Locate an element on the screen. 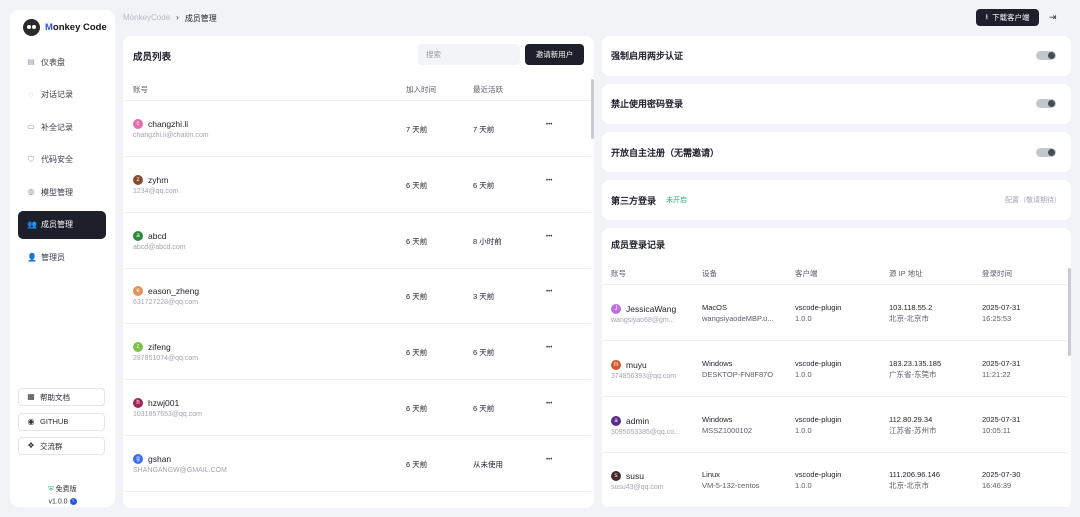 Image resolution: width=1080 pixels, height=517 pixels. invite-user-button: 邀请新用户 is located at coordinates (554, 54).